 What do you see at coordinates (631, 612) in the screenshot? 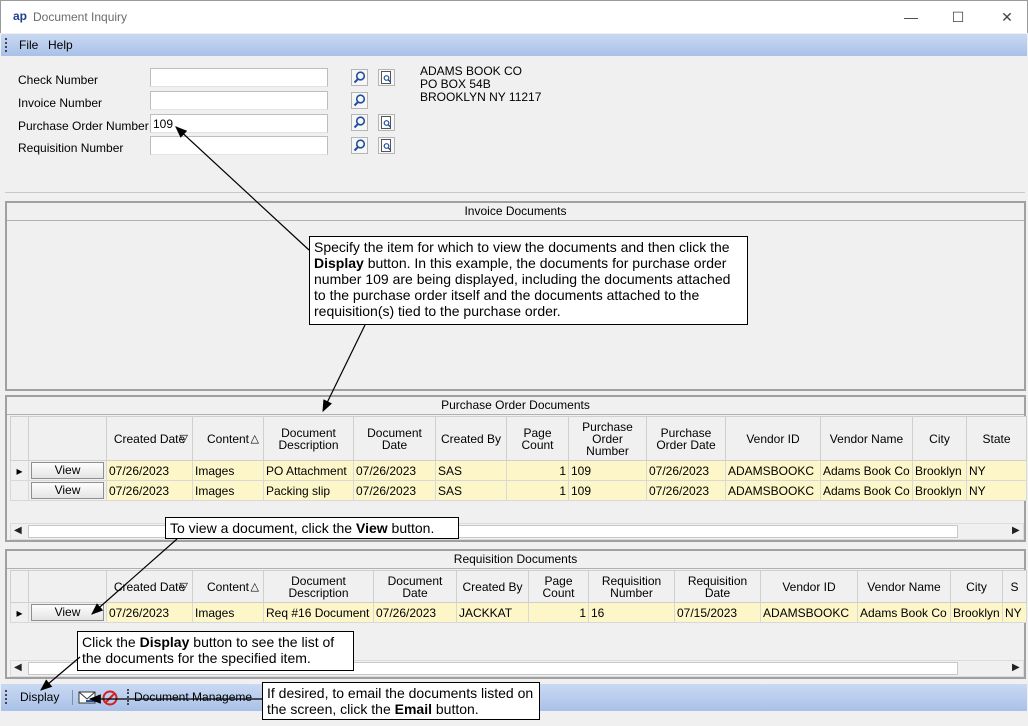
I see `cell-requisition-number: 16` at bounding box center [631, 612].